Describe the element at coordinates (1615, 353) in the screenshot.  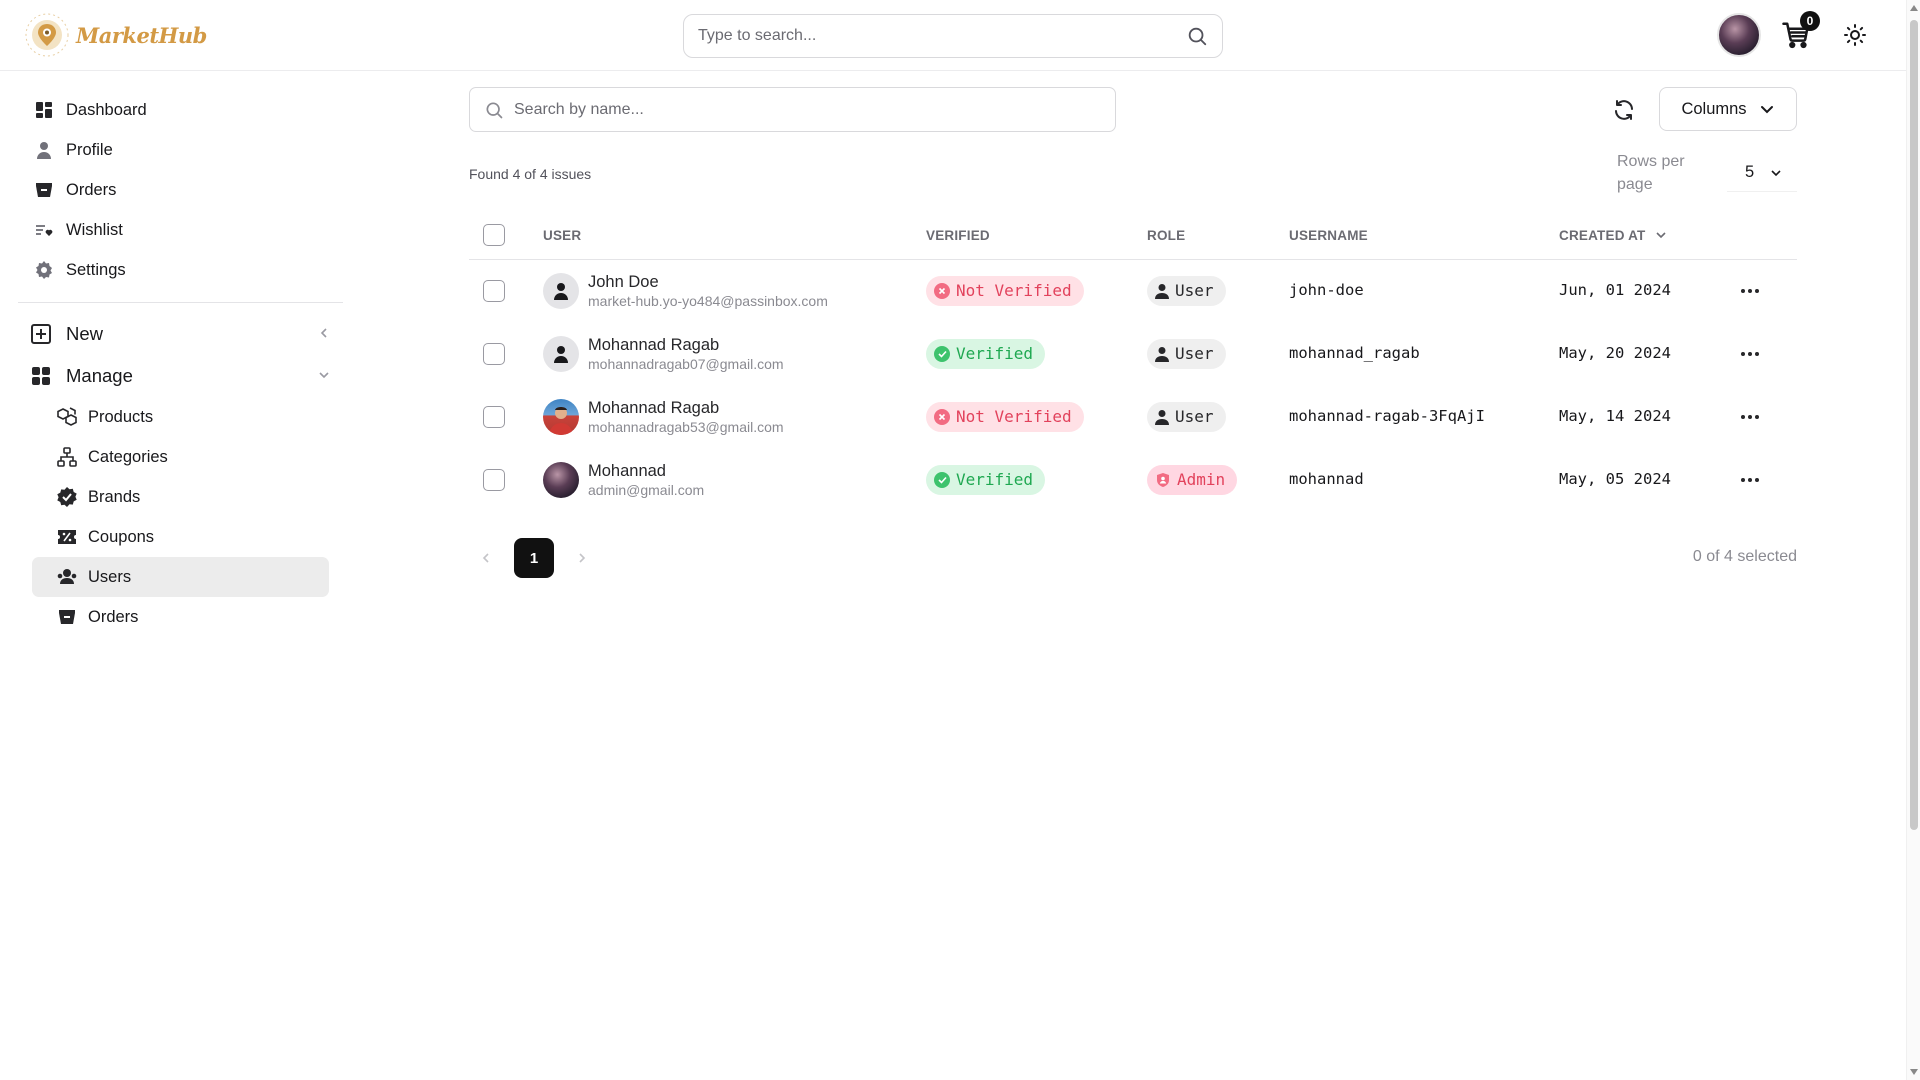
I see `created-at: May, 20 2024` at that location.